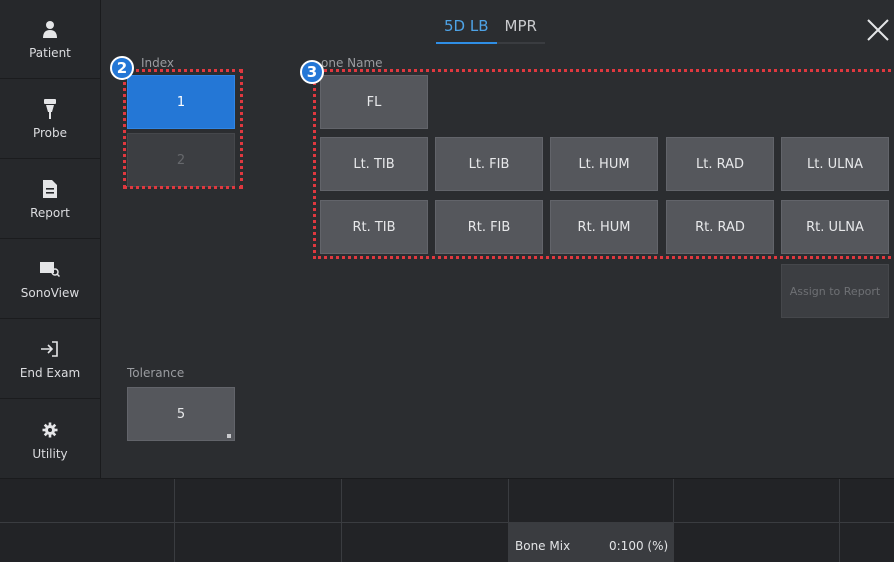 This screenshot has height=562, width=894. What do you see at coordinates (229, 436) in the screenshot?
I see `corner-indicator-icon` at bounding box center [229, 436].